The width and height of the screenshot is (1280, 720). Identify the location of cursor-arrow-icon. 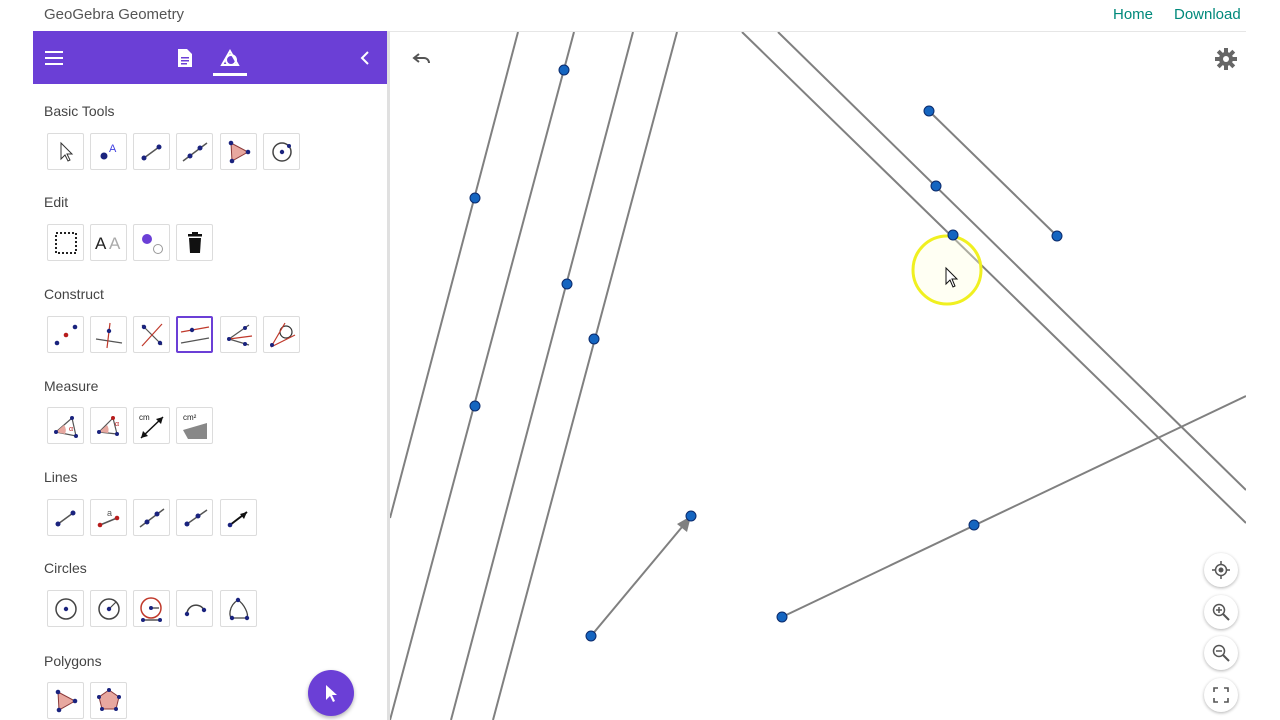
(331, 693).